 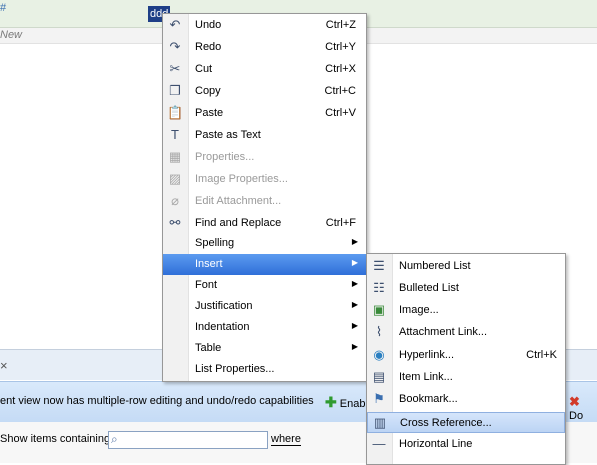 What do you see at coordinates (264, 243) in the screenshot?
I see `menu-item-spelling: Spelling ▶` at bounding box center [264, 243].